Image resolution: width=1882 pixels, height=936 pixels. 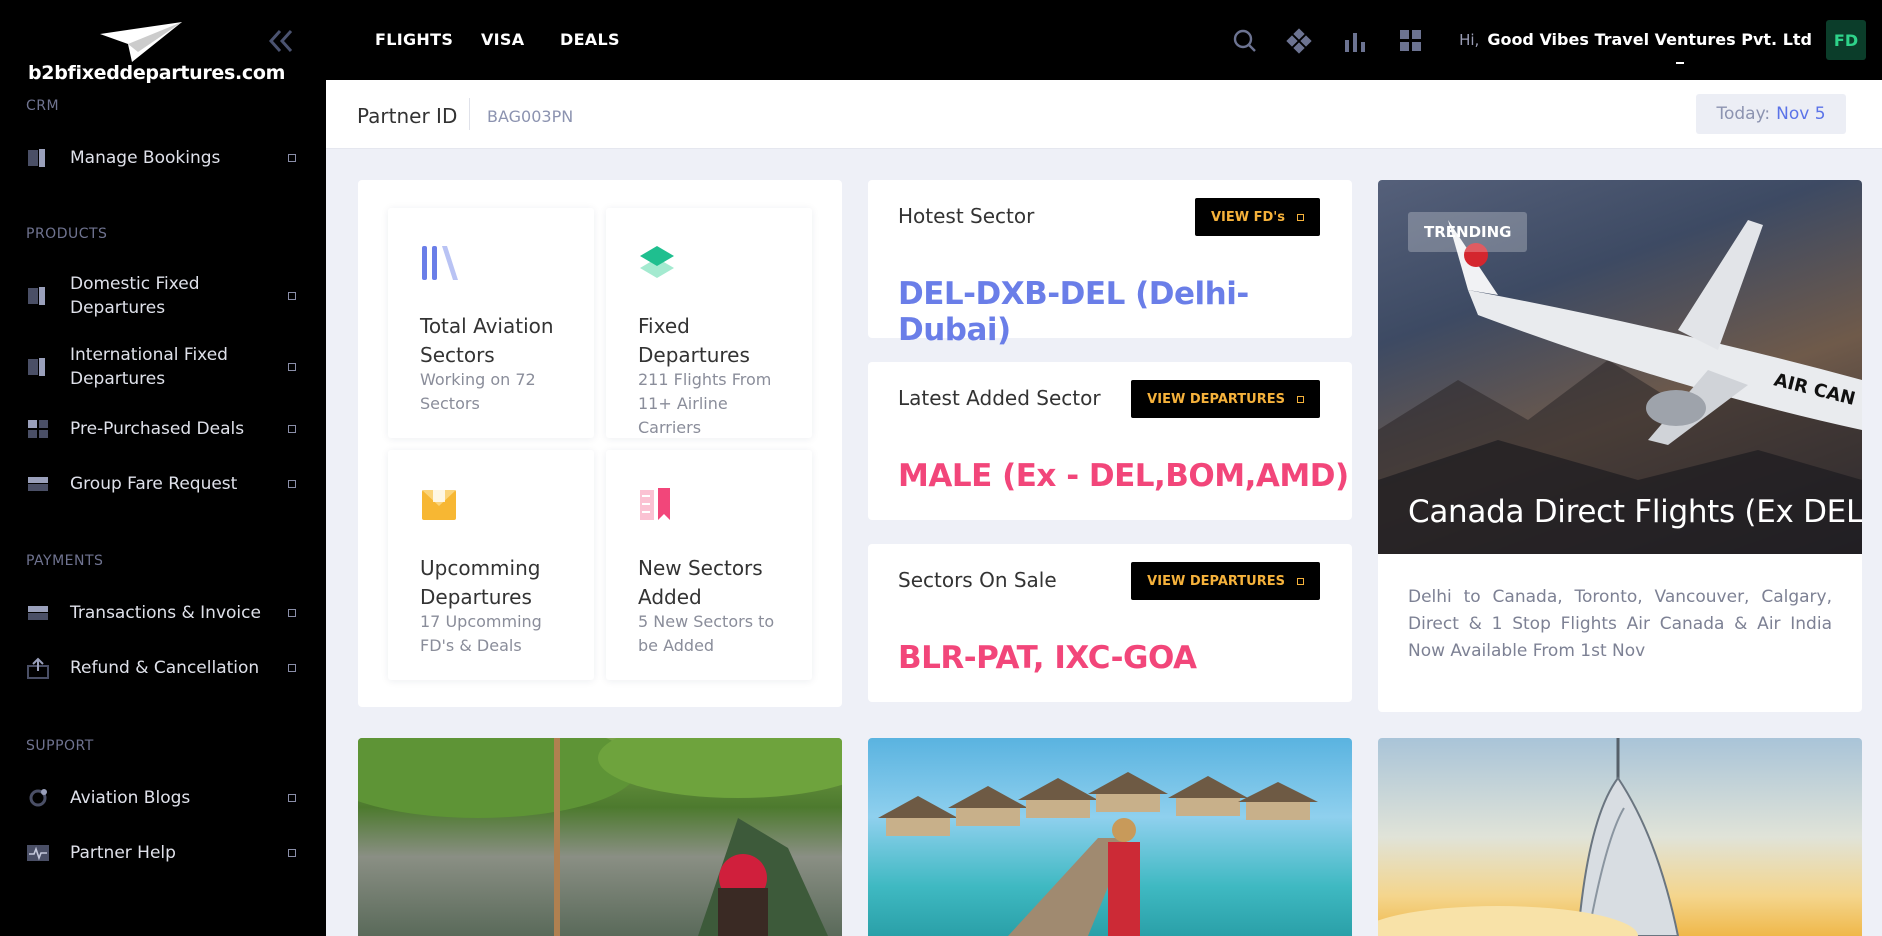 I want to click on stat-subtitle: 5 New Sectors to be Added, so click(x=706, y=633).